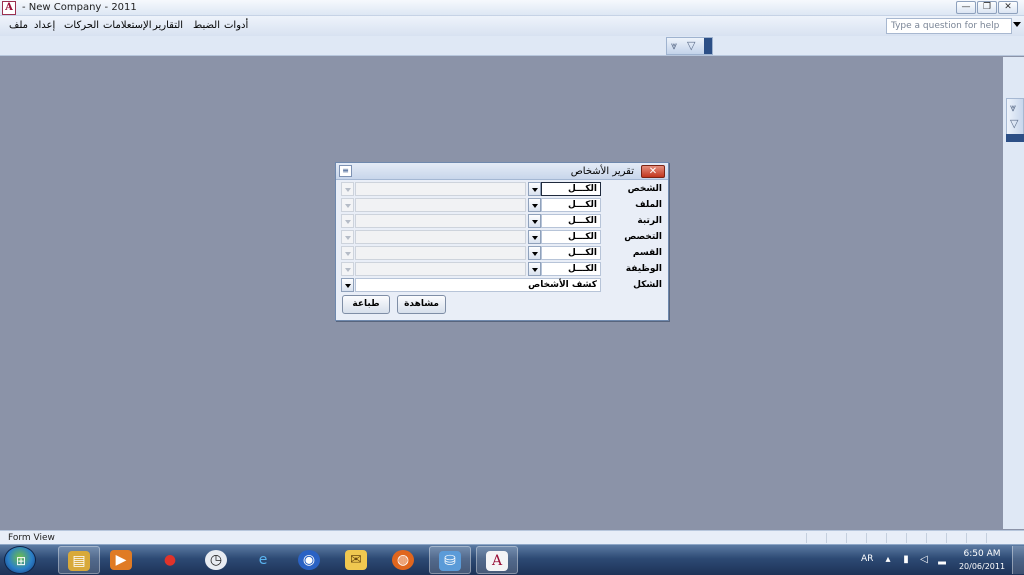 This screenshot has width=1024, height=575. I want to click on volume-muted-icon: ◁, so click(924, 560).